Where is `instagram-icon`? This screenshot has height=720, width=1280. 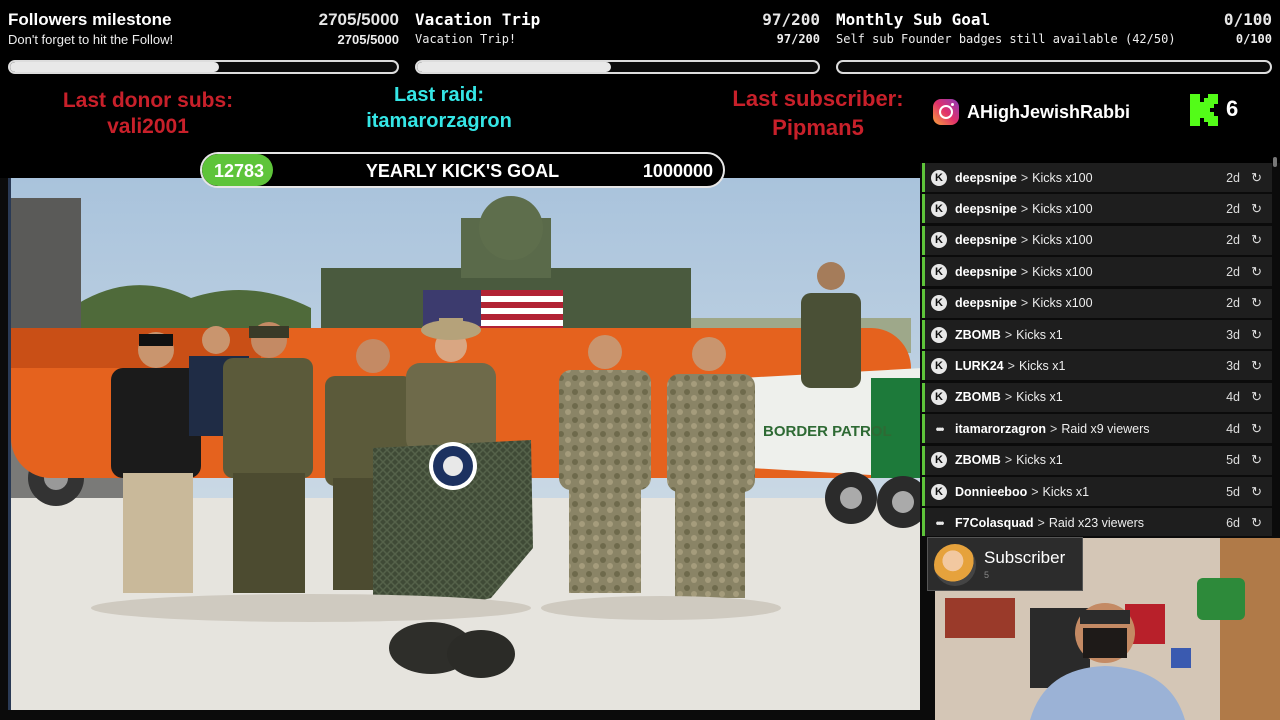
instagram-icon is located at coordinates (946, 112).